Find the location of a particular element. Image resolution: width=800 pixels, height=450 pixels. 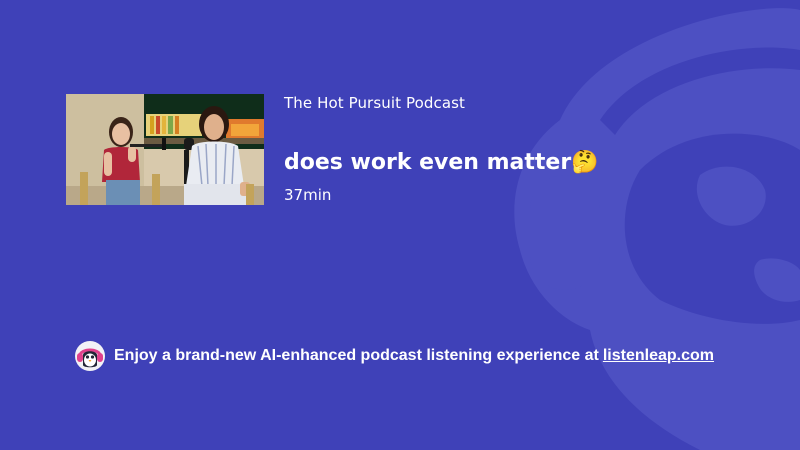

episode-duration: 37min is located at coordinates (308, 195).